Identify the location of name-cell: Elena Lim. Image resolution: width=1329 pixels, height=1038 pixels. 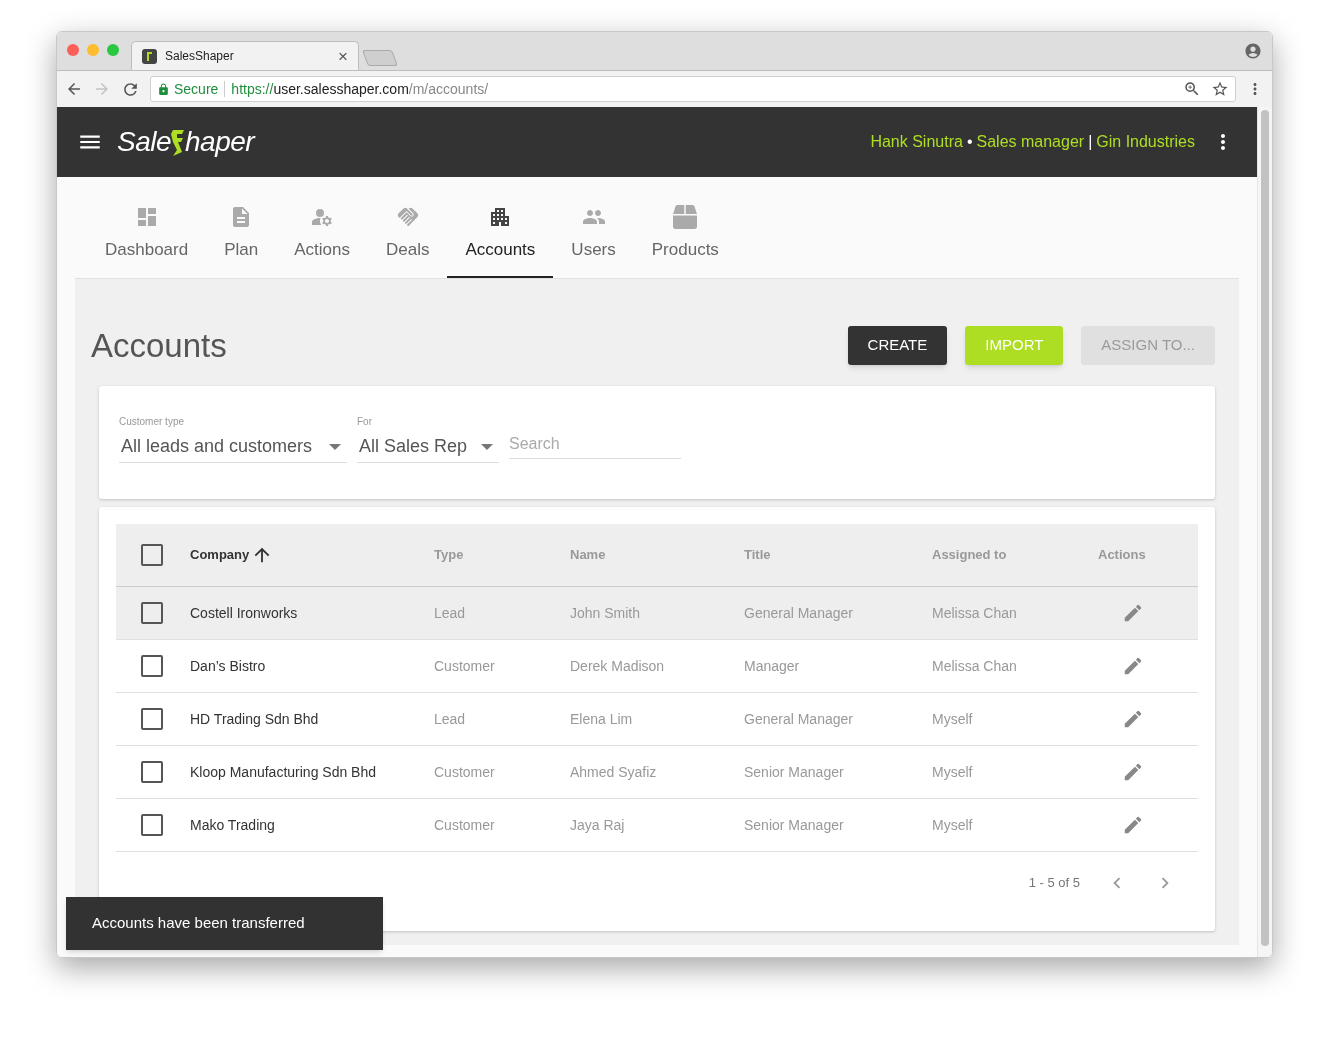
(601, 718).